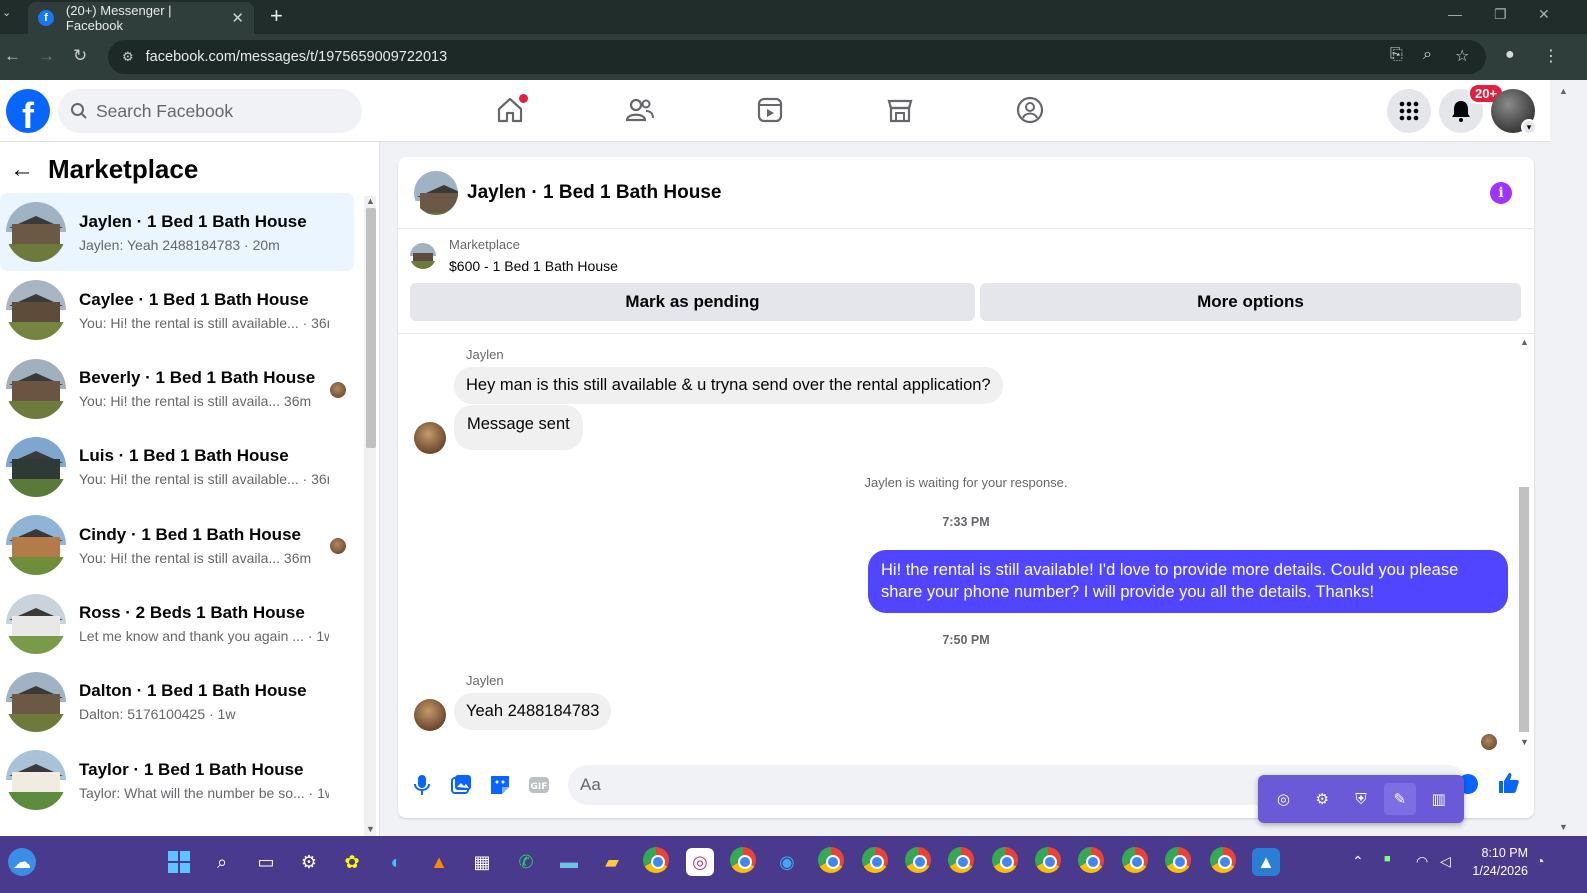  Describe the element at coordinates (518, 427) in the screenshot. I see `incoming-message: Message sent` at that location.